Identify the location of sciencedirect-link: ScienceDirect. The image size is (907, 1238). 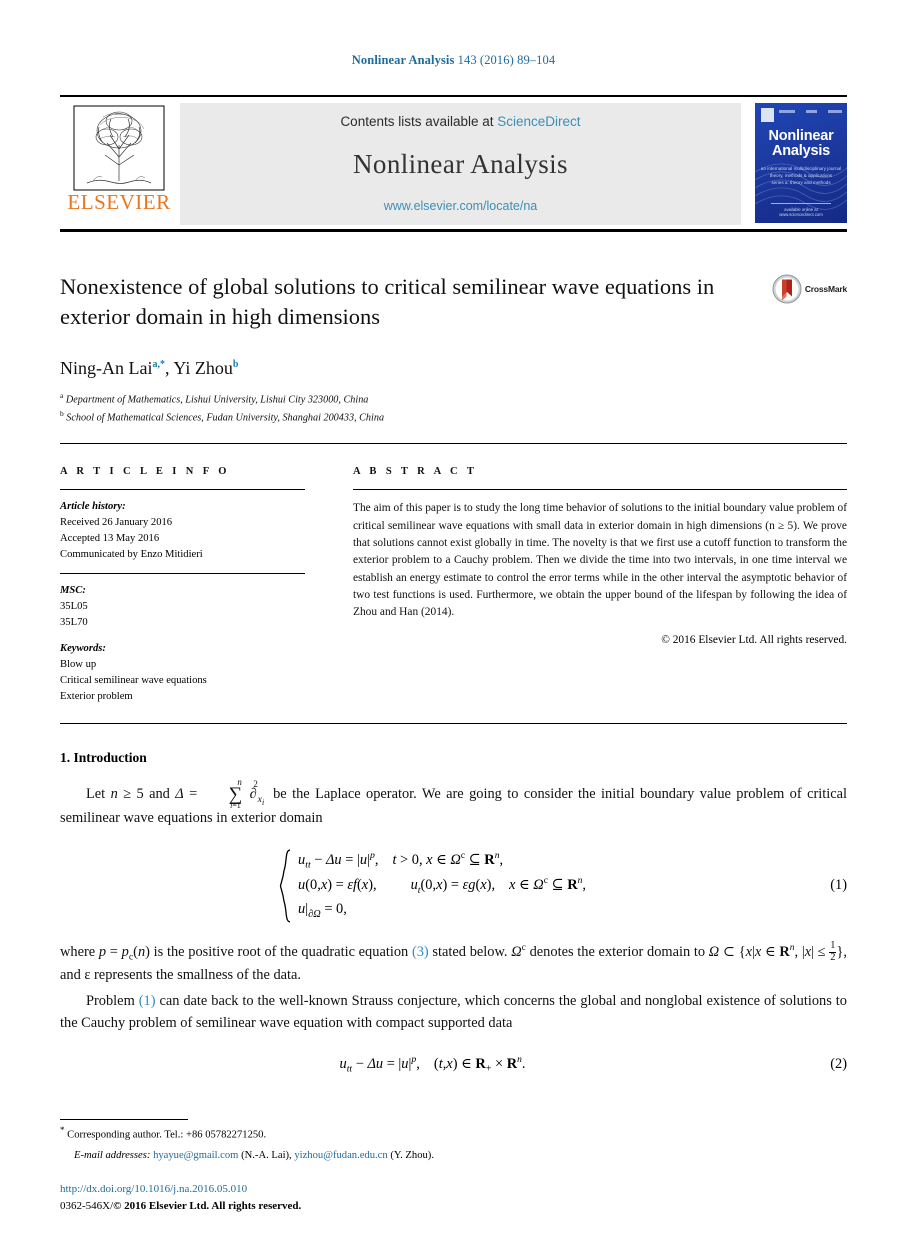
(538, 121).